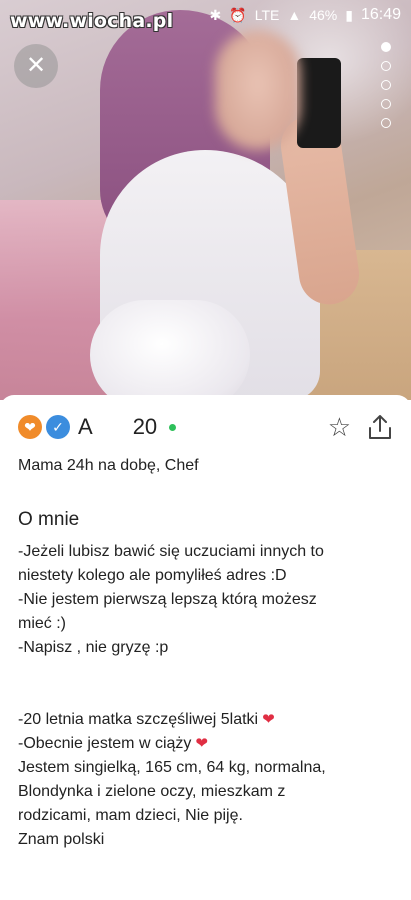 Image resolution: width=411 pixels, height=900 pixels. I want to click on name-row: ❤ ✓ A 20 ☆, so click(205, 427).